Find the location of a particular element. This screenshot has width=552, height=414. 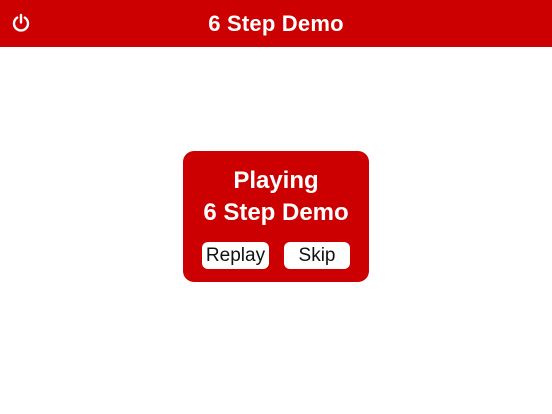

skip-button: Skip is located at coordinates (317, 255).